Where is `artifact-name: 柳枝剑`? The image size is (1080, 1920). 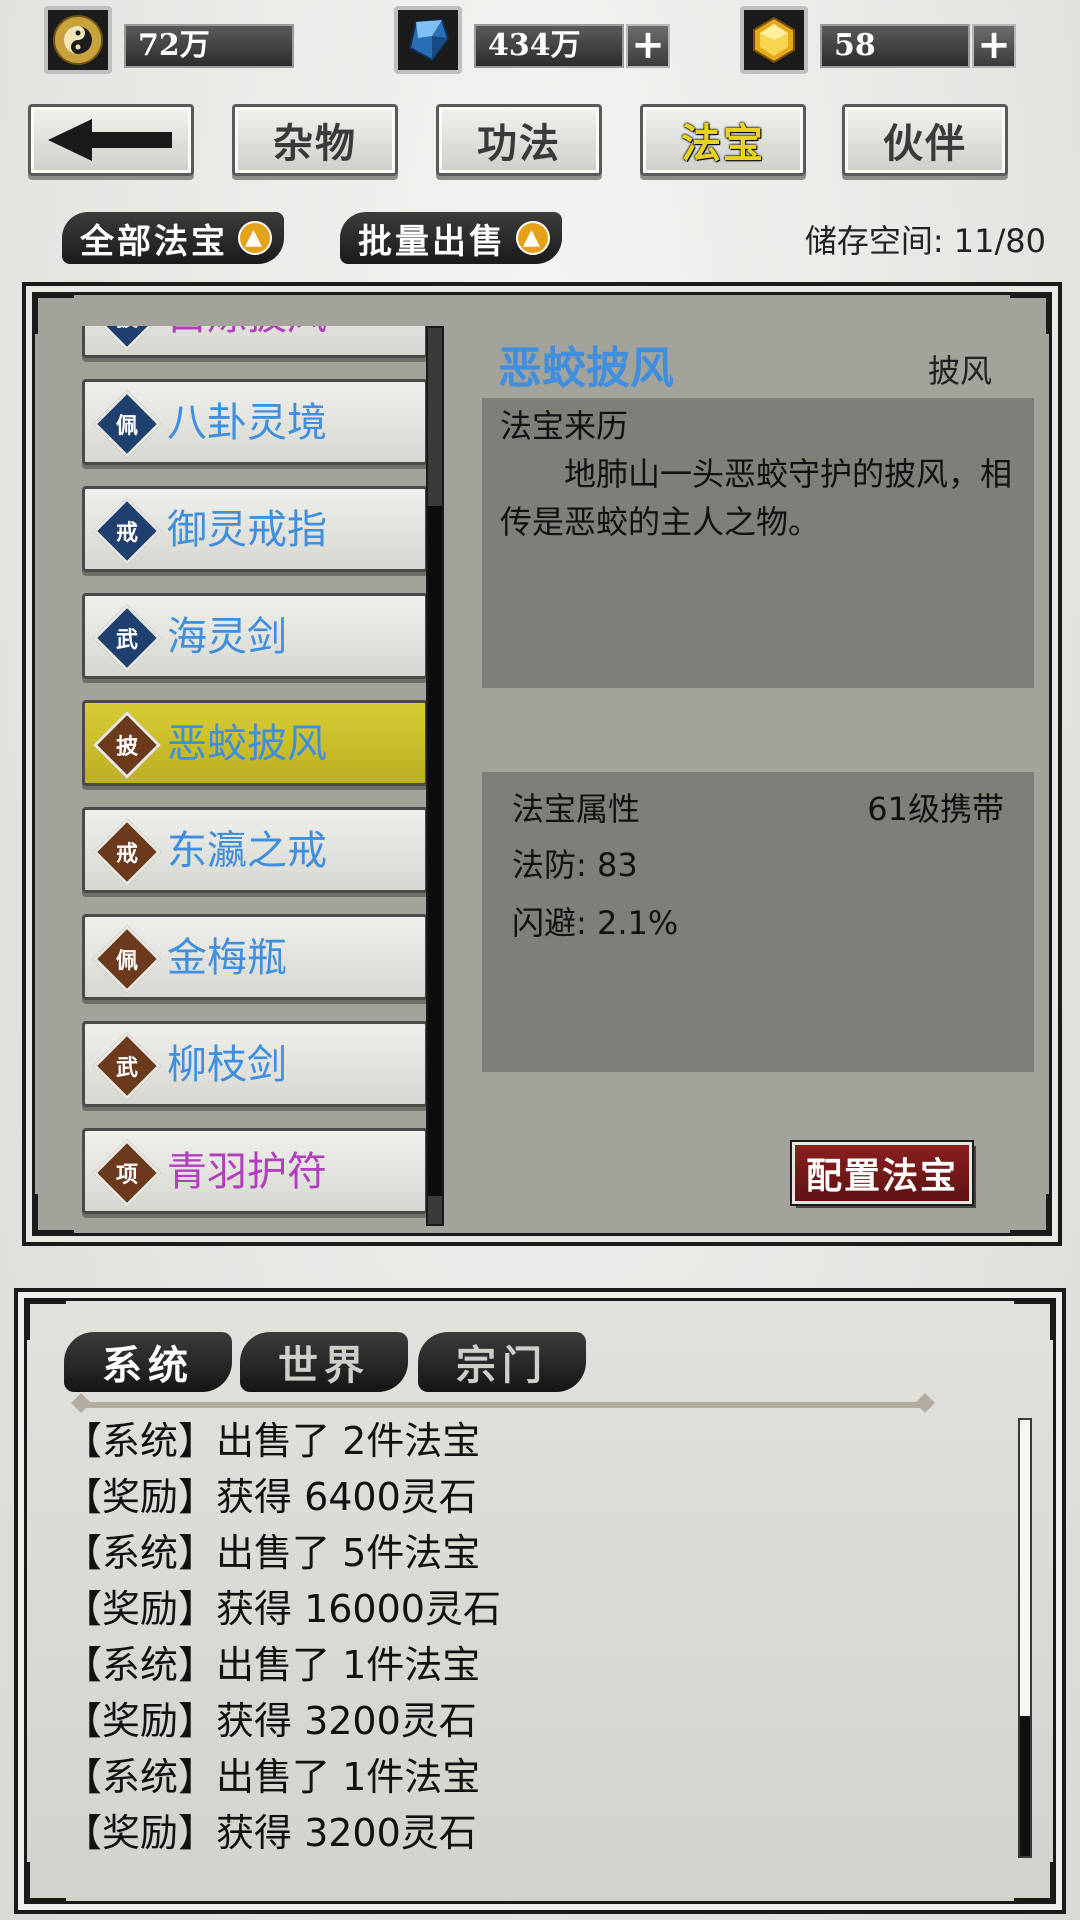
artifact-name: 柳枝剑 is located at coordinates (227, 1065).